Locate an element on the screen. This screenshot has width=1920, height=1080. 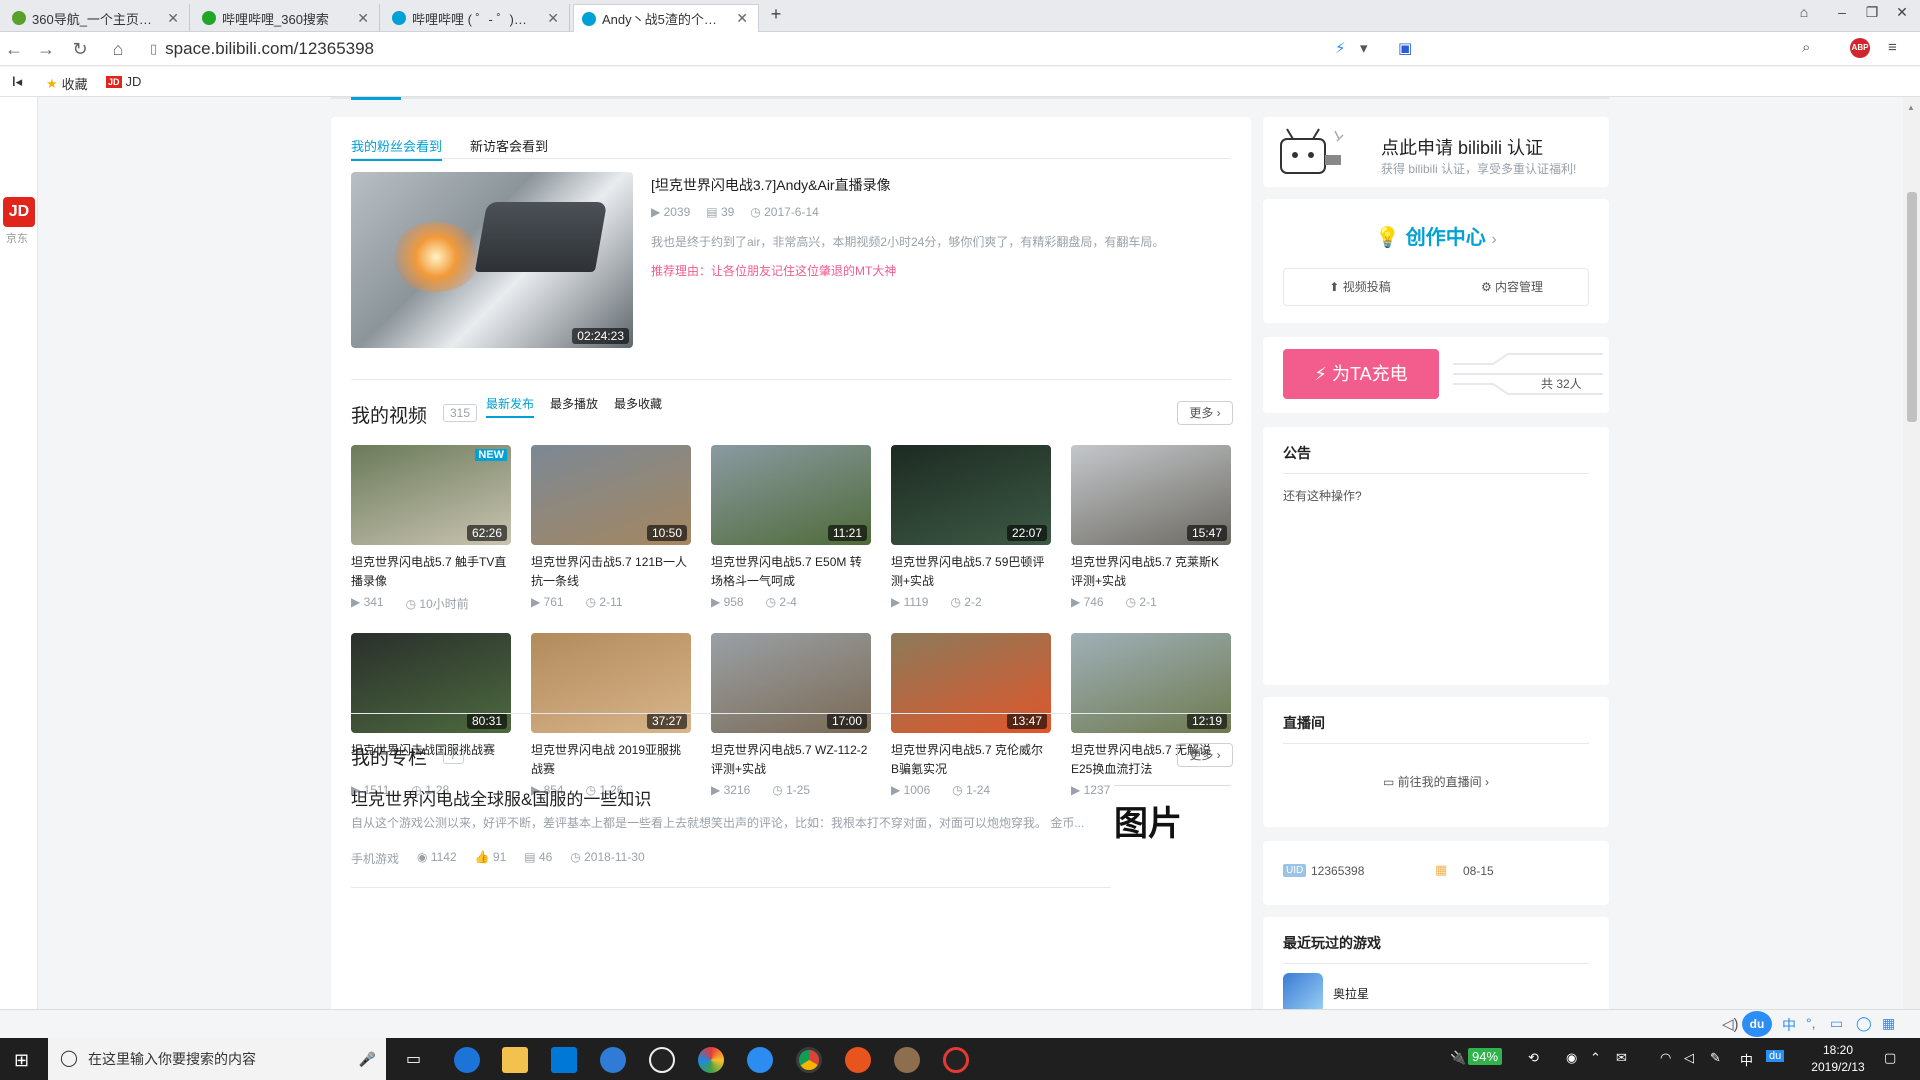
video-title: 坦克世界闪电战 2019亚服挑战赛 is located at coordinates (611, 760).